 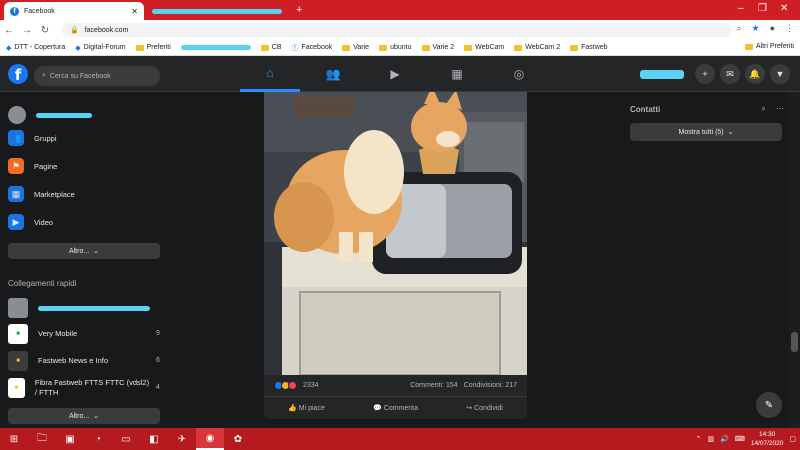 I want to click on star-icon: ★, so click(x=755, y=28).